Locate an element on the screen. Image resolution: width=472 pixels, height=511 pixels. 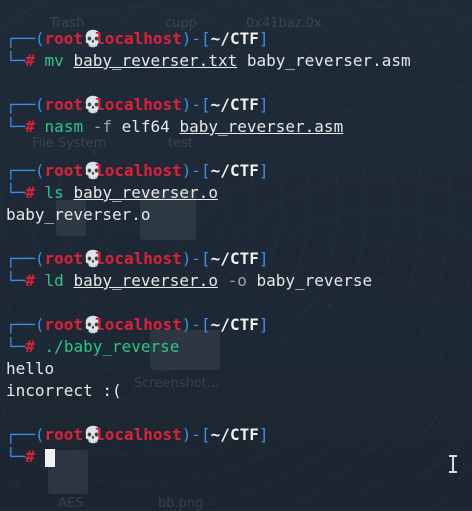
command-line: └─# ls baby_reverser.o is located at coordinates (112, 193).